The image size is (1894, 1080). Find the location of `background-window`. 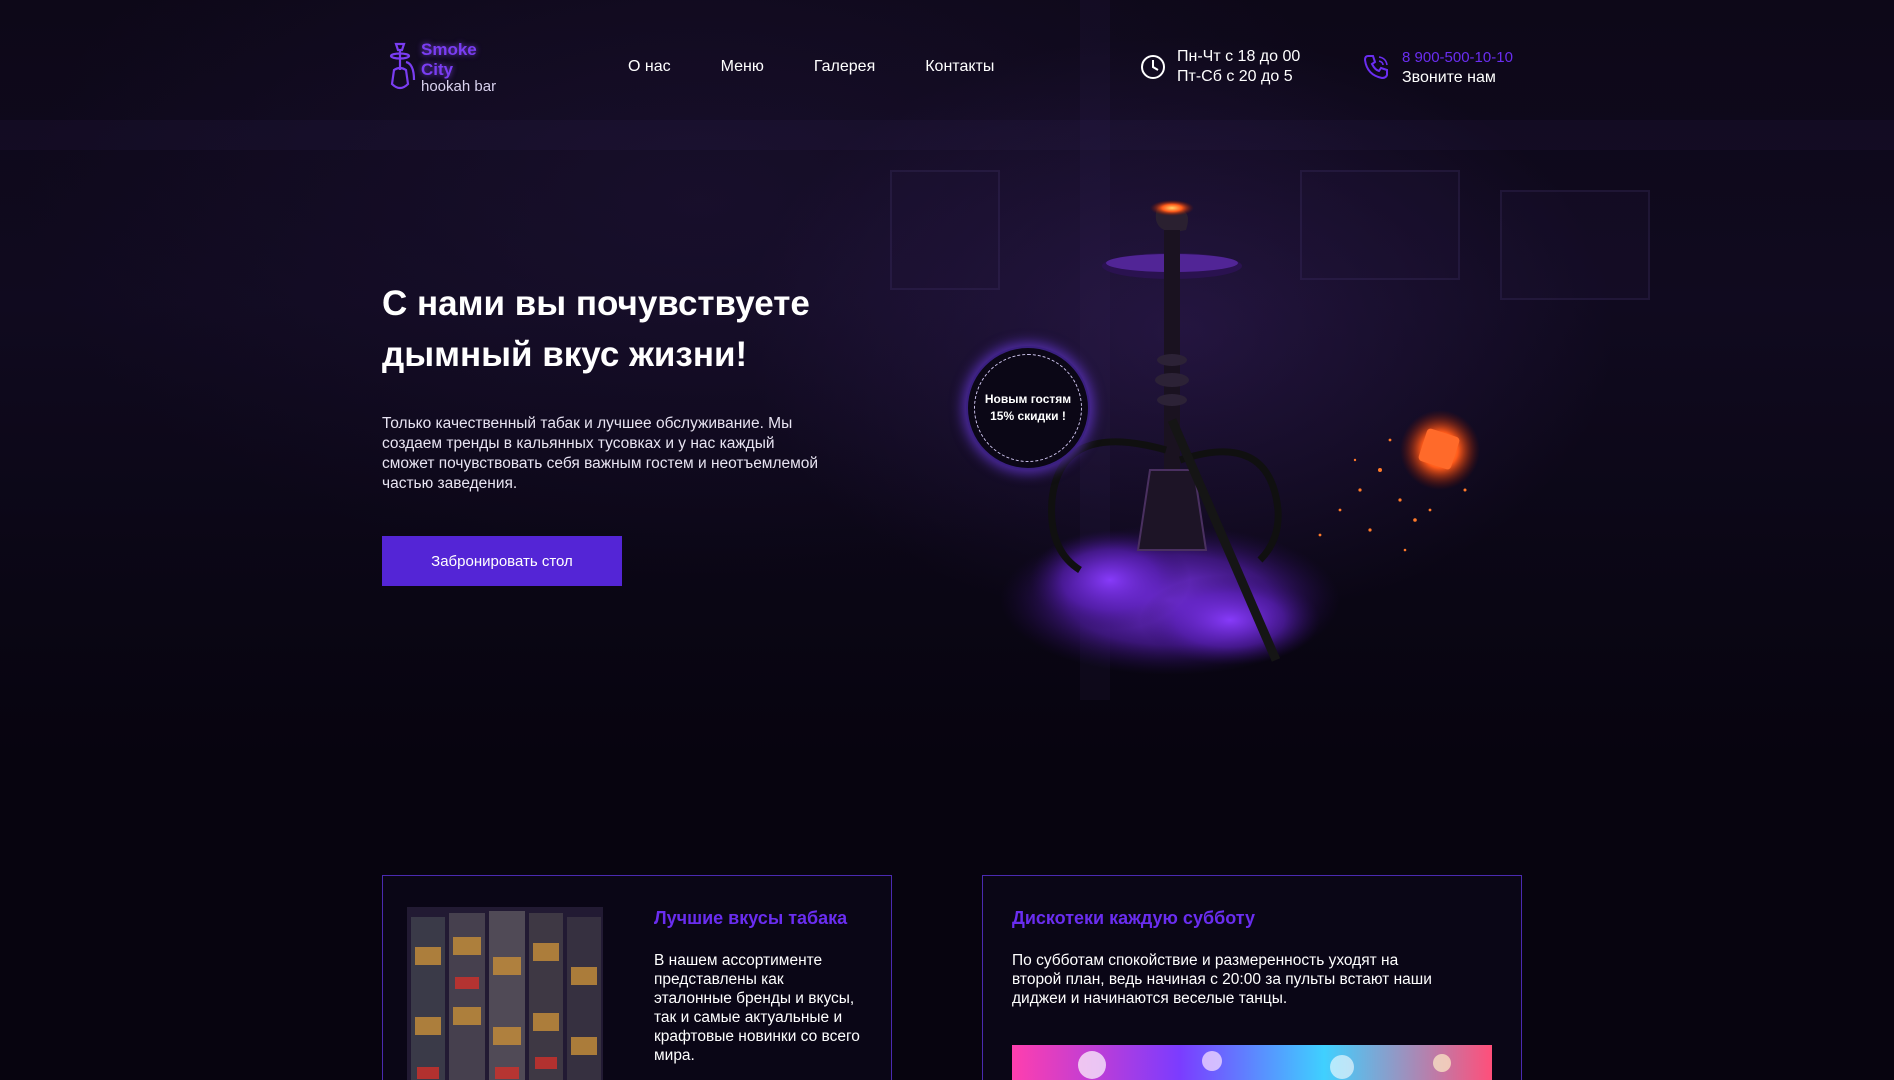

background-window is located at coordinates (1575, 245).